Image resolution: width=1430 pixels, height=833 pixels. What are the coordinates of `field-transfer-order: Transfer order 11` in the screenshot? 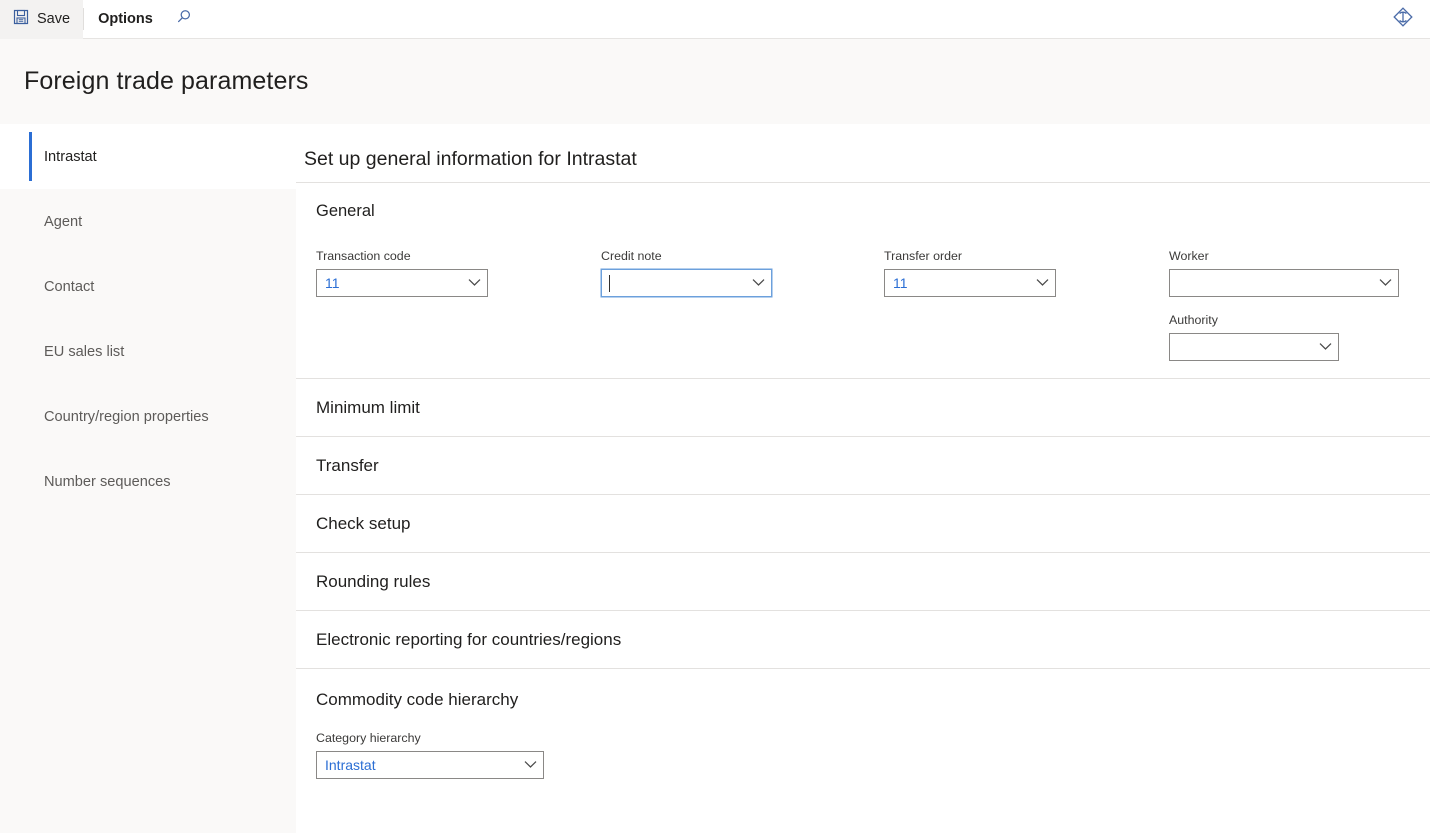 It's located at (1026, 272).